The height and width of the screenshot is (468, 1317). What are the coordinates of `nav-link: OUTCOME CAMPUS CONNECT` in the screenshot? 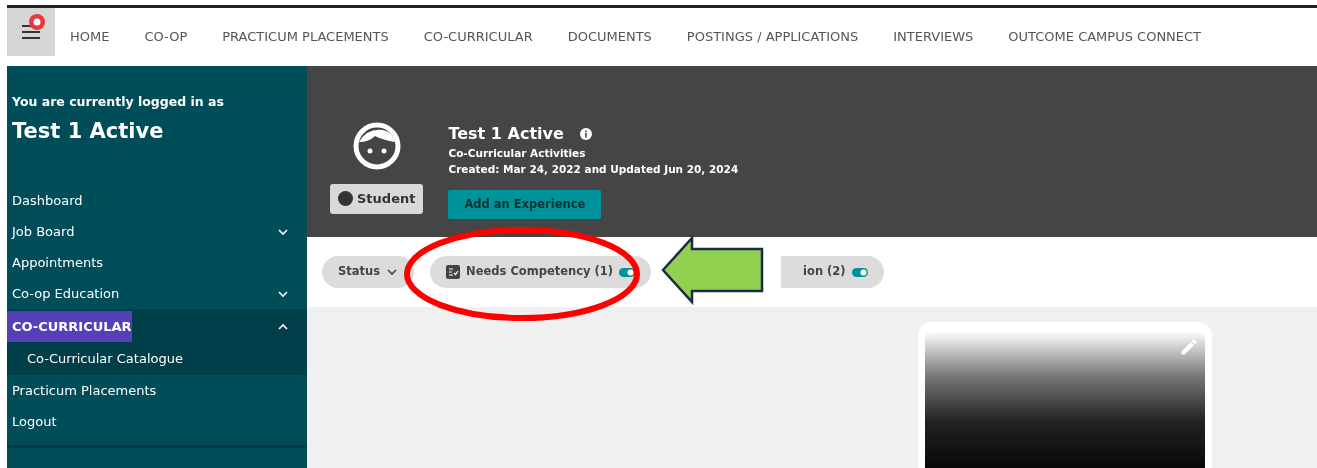 It's located at (1105, 37).